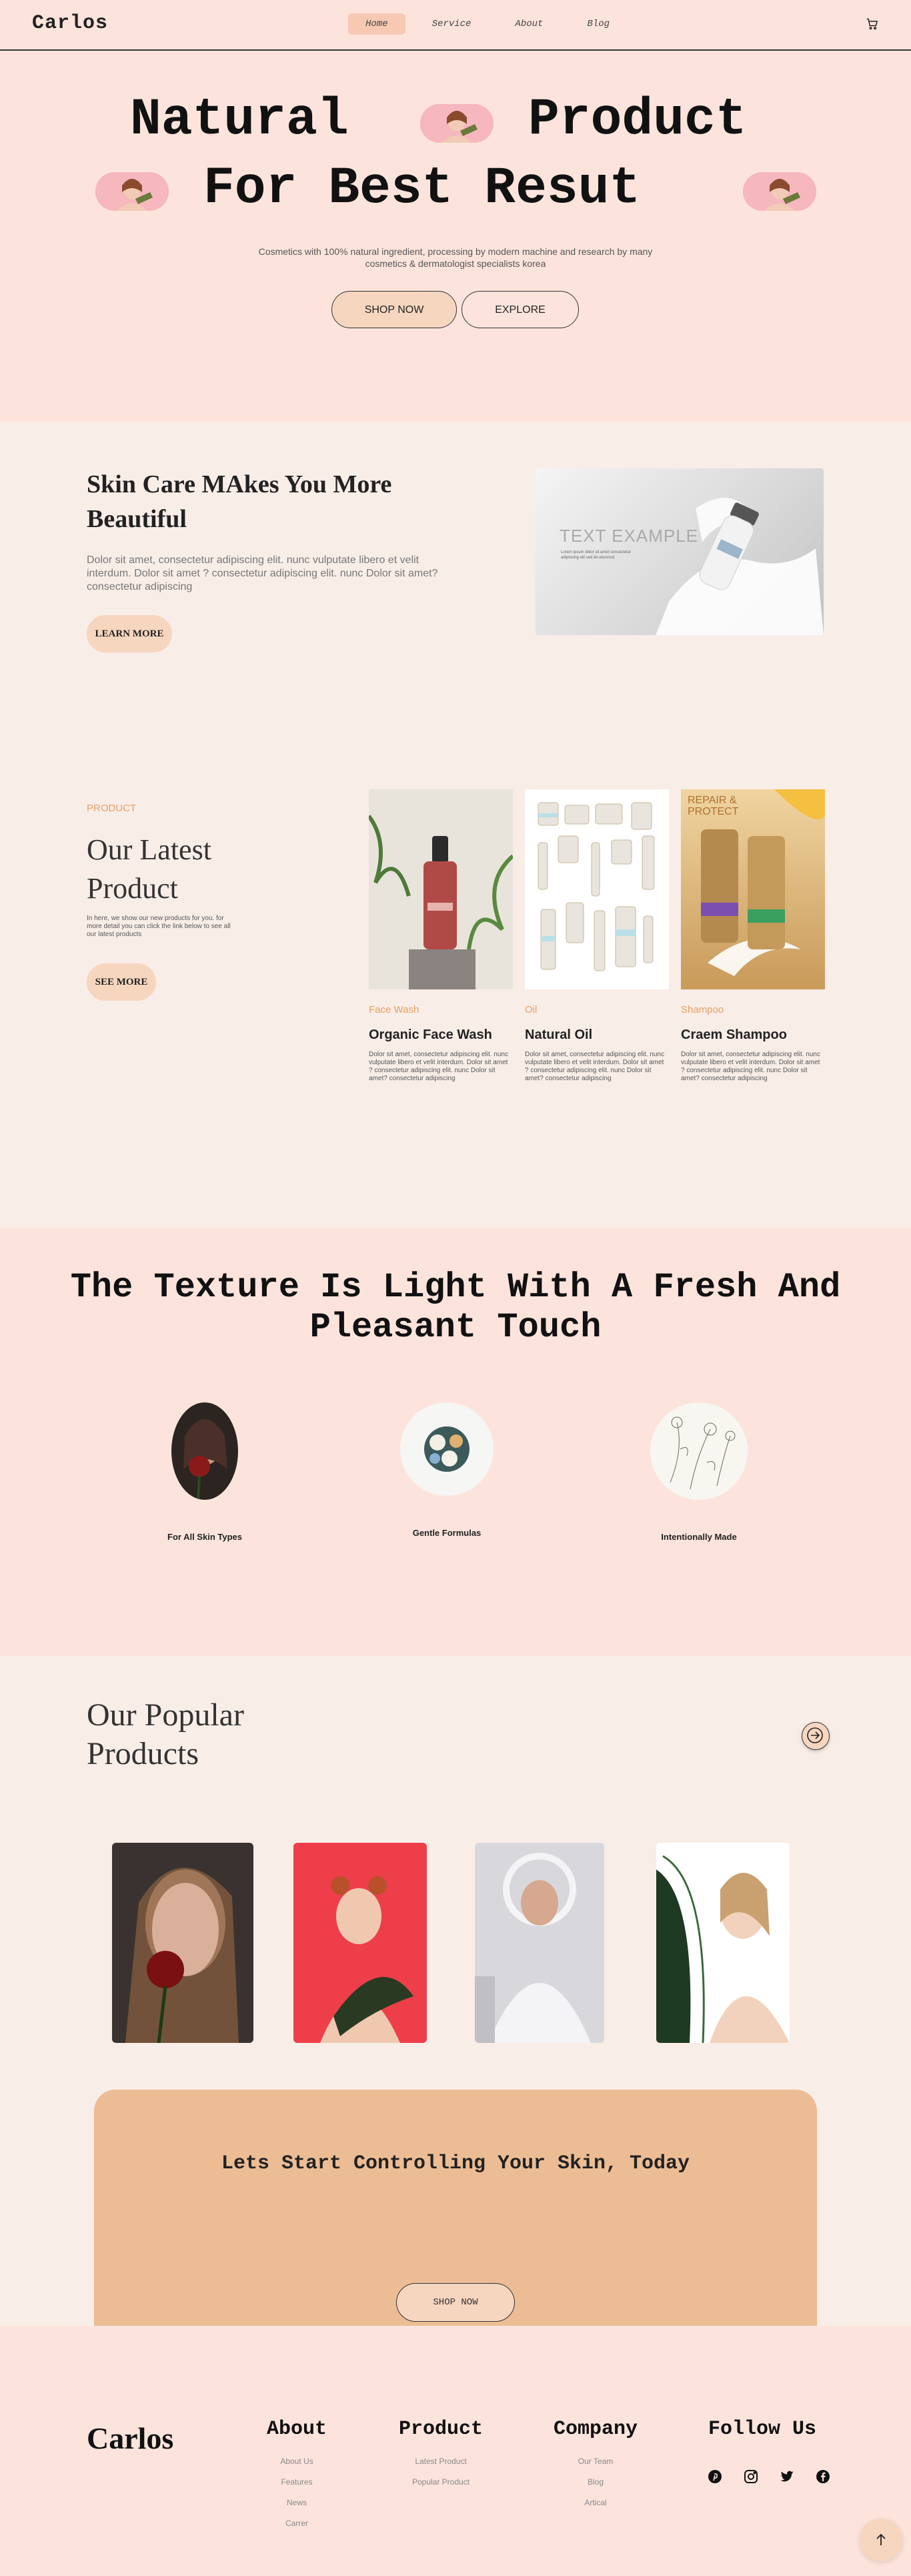 Image resolution: width=911 pixels, height=2576 pixels. I want to click on feature-item: Gentle Formulas, so click(447, 1470).